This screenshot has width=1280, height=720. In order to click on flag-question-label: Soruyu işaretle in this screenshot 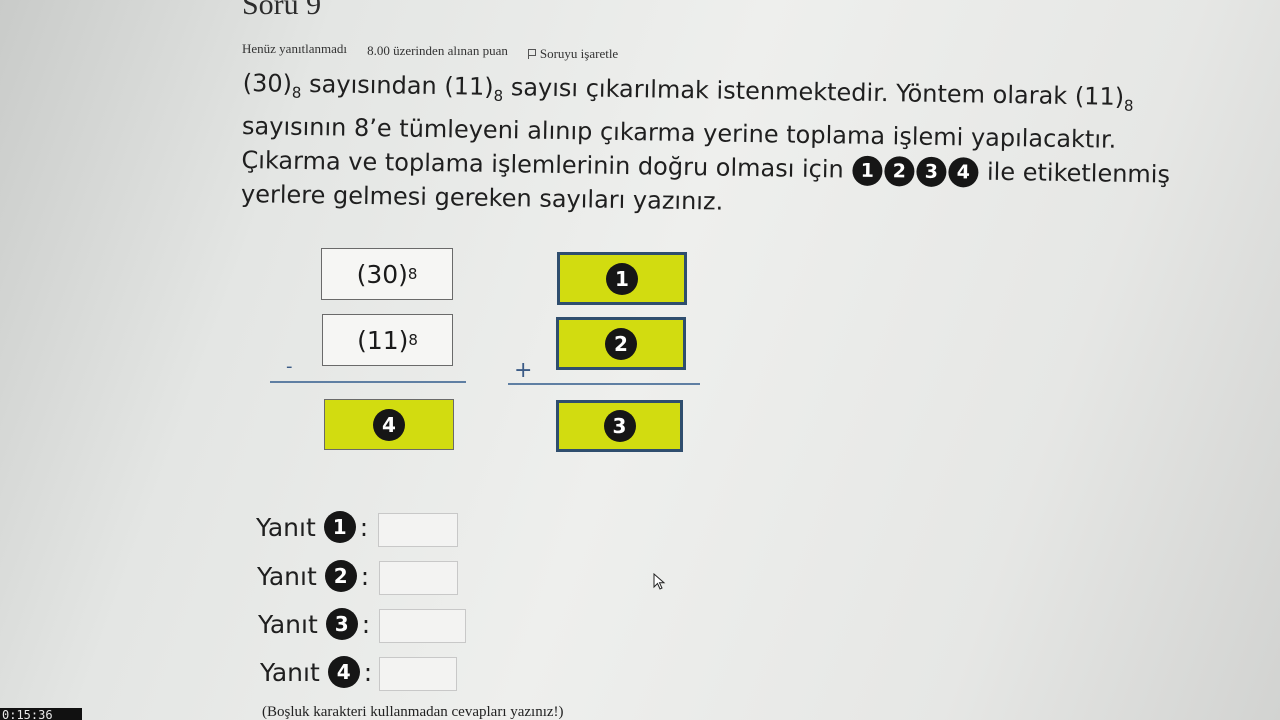, I will do `click(579, 53)`.